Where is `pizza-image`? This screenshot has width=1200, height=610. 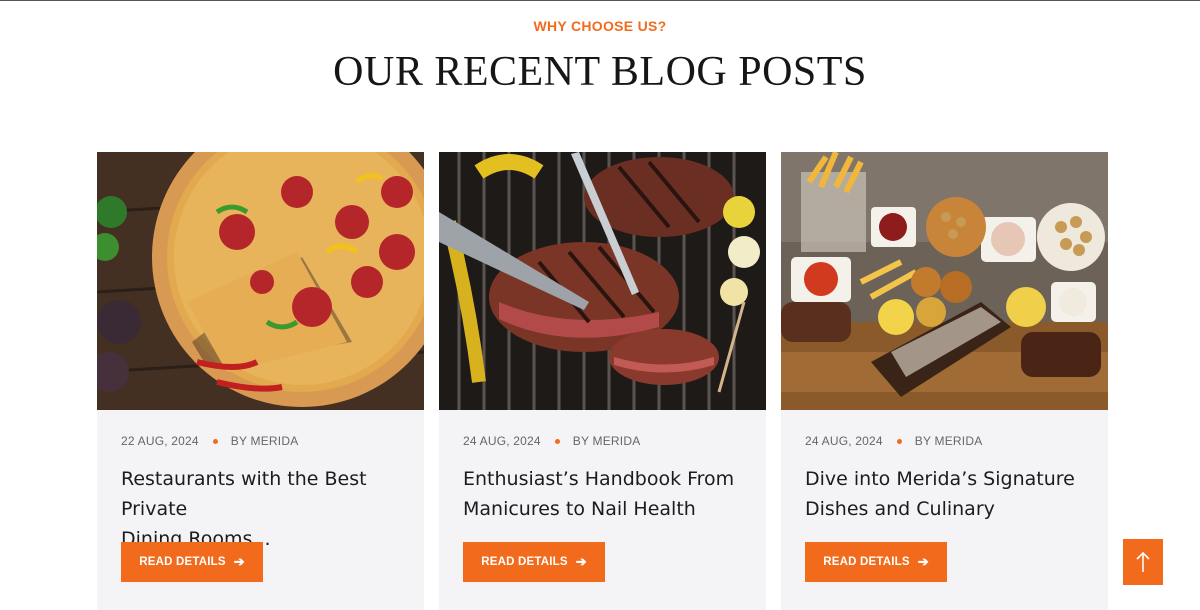 pizza-image is located at coordinates (260, 281).